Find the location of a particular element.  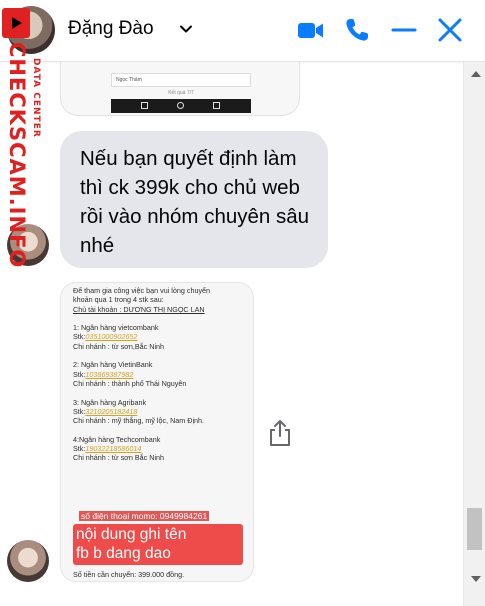

contact-name: Đặng Đào is located at coordinates (111, 29).